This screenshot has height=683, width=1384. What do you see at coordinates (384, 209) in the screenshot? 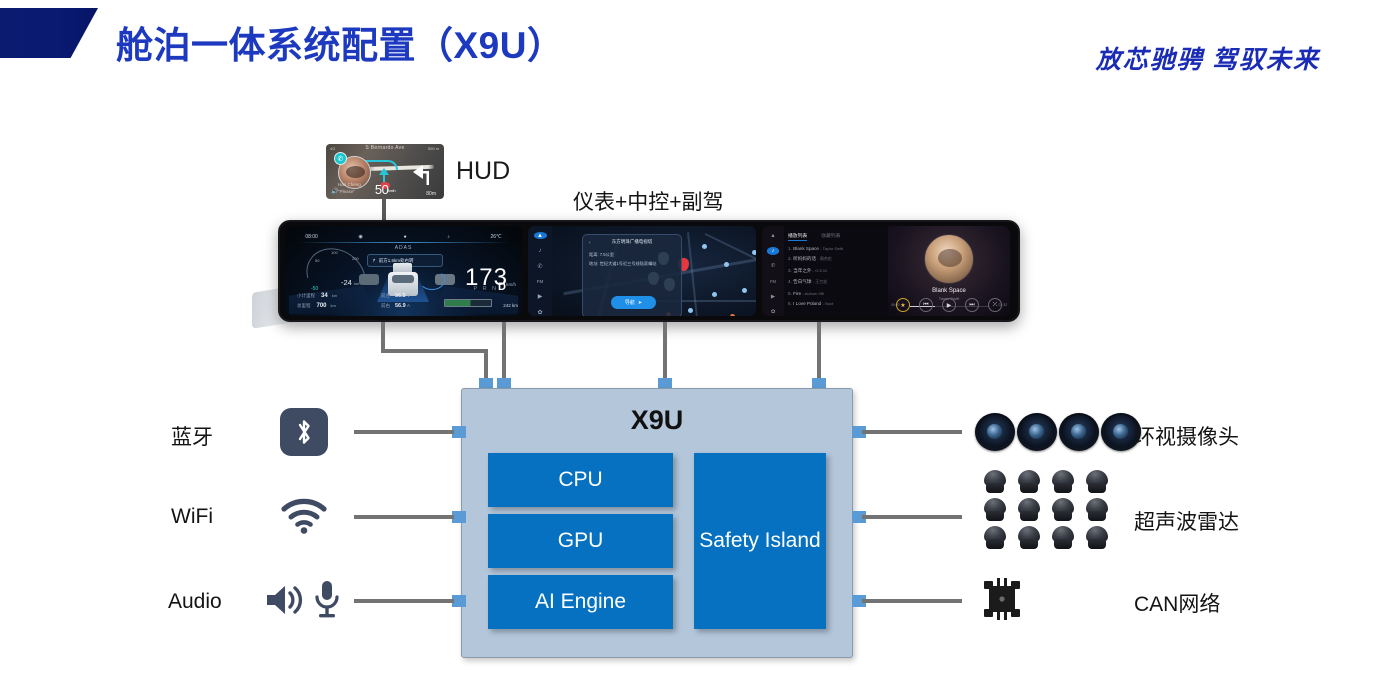
I see `hud-connector-stem` at bounding box center [384, 209].